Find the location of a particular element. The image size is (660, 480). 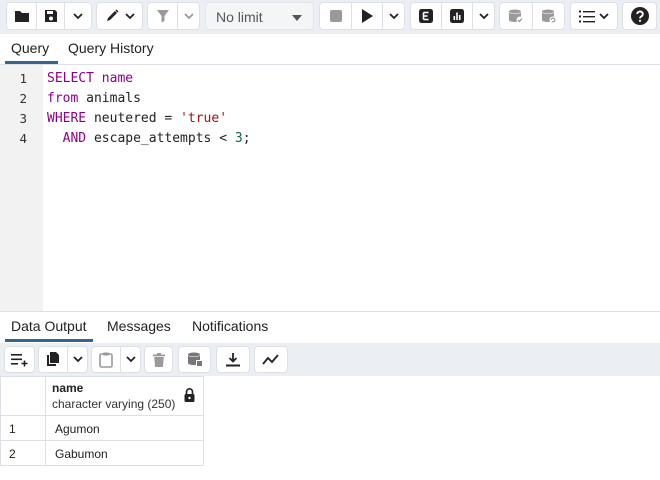

copy-options-dropdown is located at coordinates (77, 359).